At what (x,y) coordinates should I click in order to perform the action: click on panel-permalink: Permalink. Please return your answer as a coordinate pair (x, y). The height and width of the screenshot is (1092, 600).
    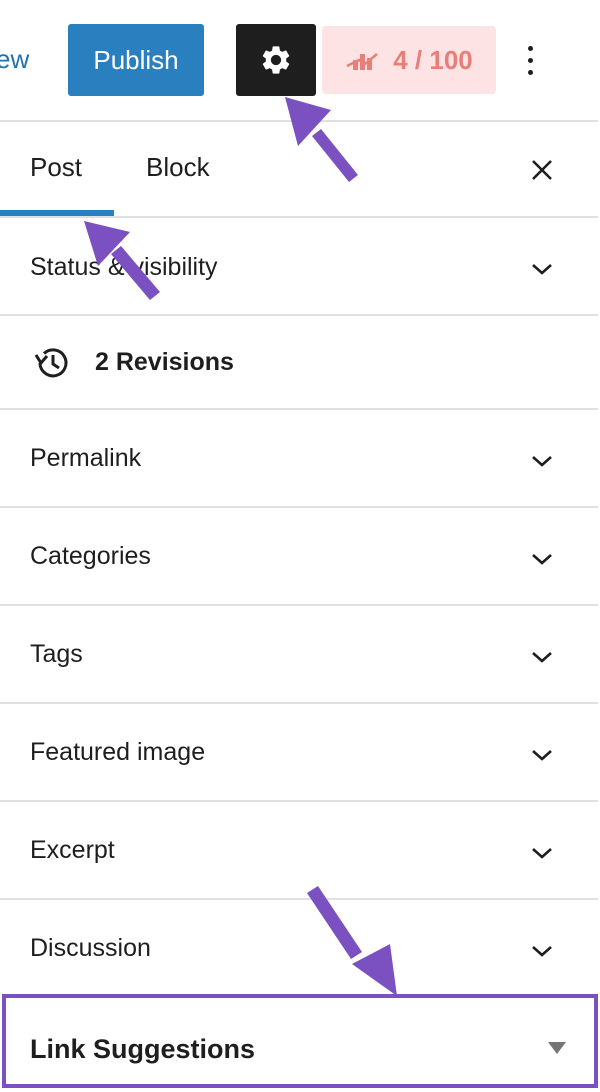
    Looking at the image, I should click on (299, 458).